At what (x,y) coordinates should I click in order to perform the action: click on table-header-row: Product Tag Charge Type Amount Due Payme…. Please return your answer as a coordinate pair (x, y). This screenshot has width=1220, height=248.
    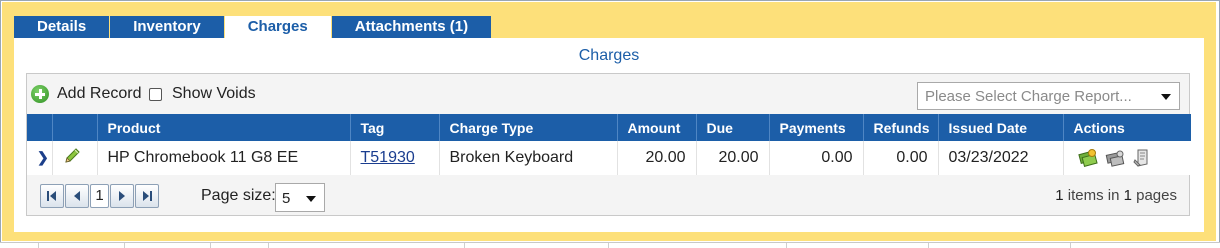
    Looking at the image, I should click on (609, 127).